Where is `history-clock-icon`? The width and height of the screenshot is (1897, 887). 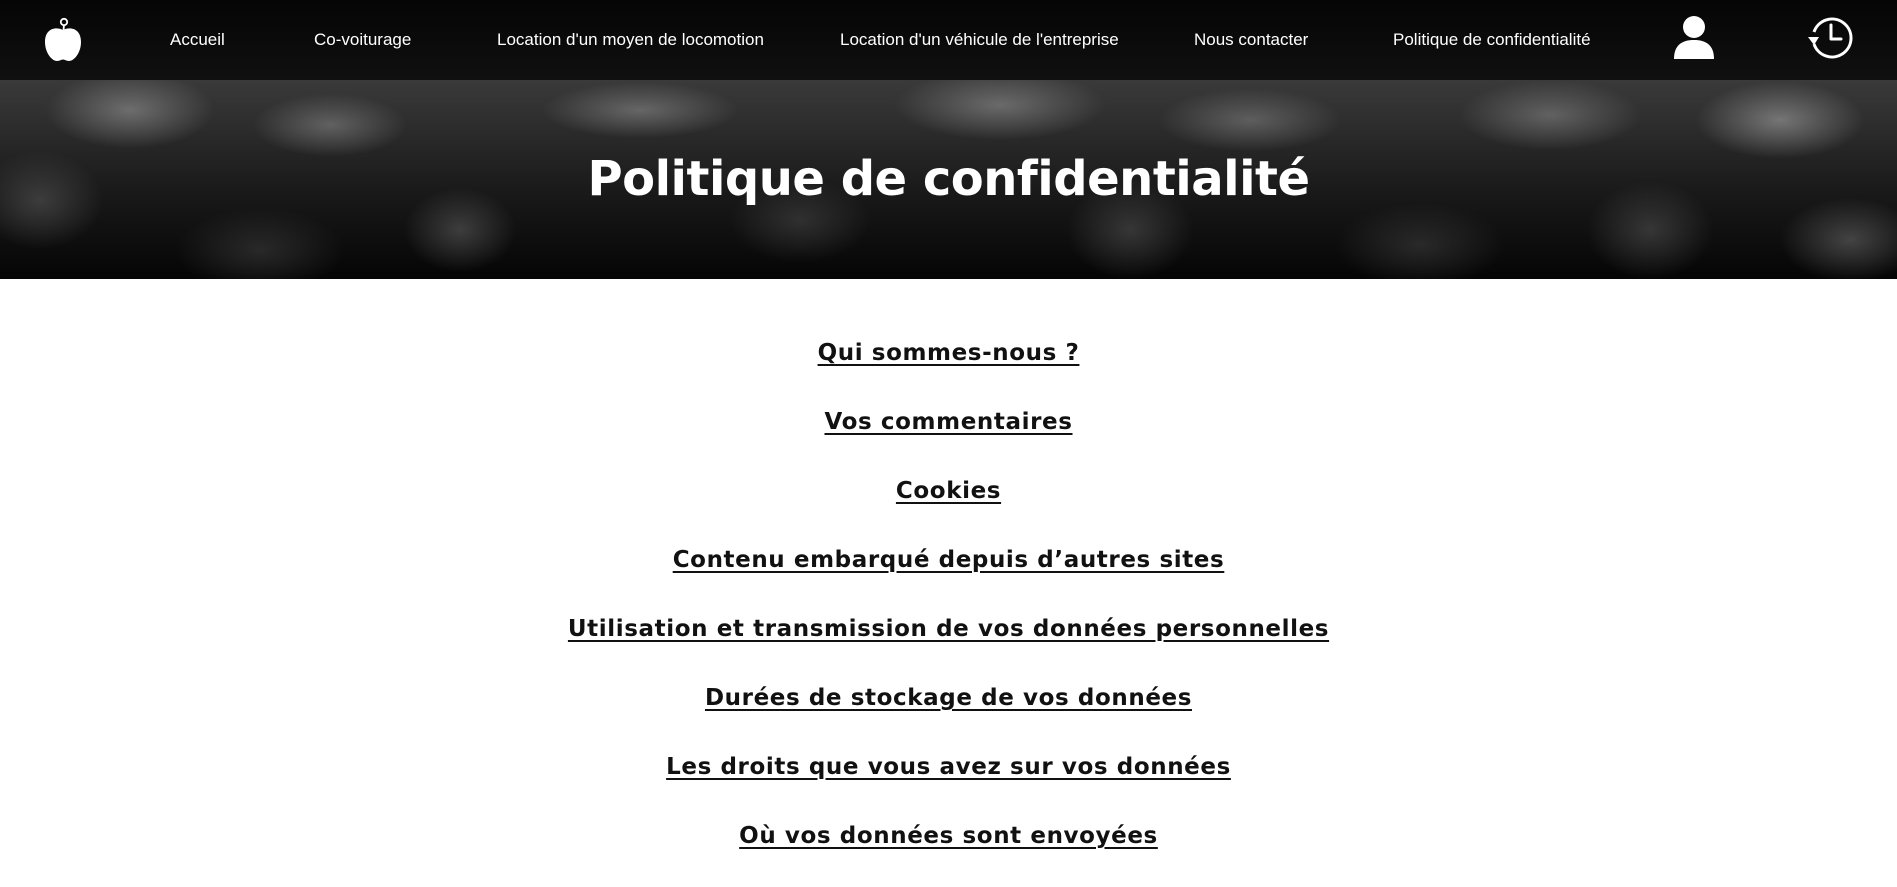
history-clock-icon is located at coordinates (1830, 38).